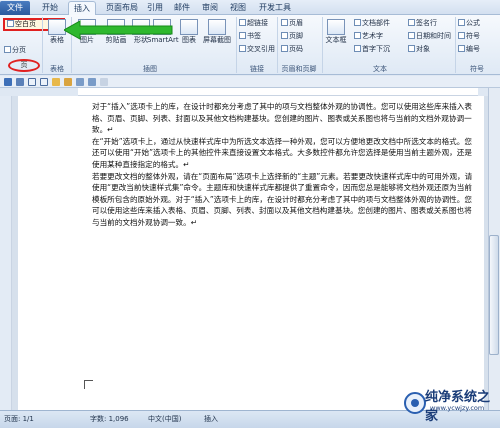  Describe the element at coordinates (422, 23) in the screenshot. I see `signature-line-button: 签名行` at that location.